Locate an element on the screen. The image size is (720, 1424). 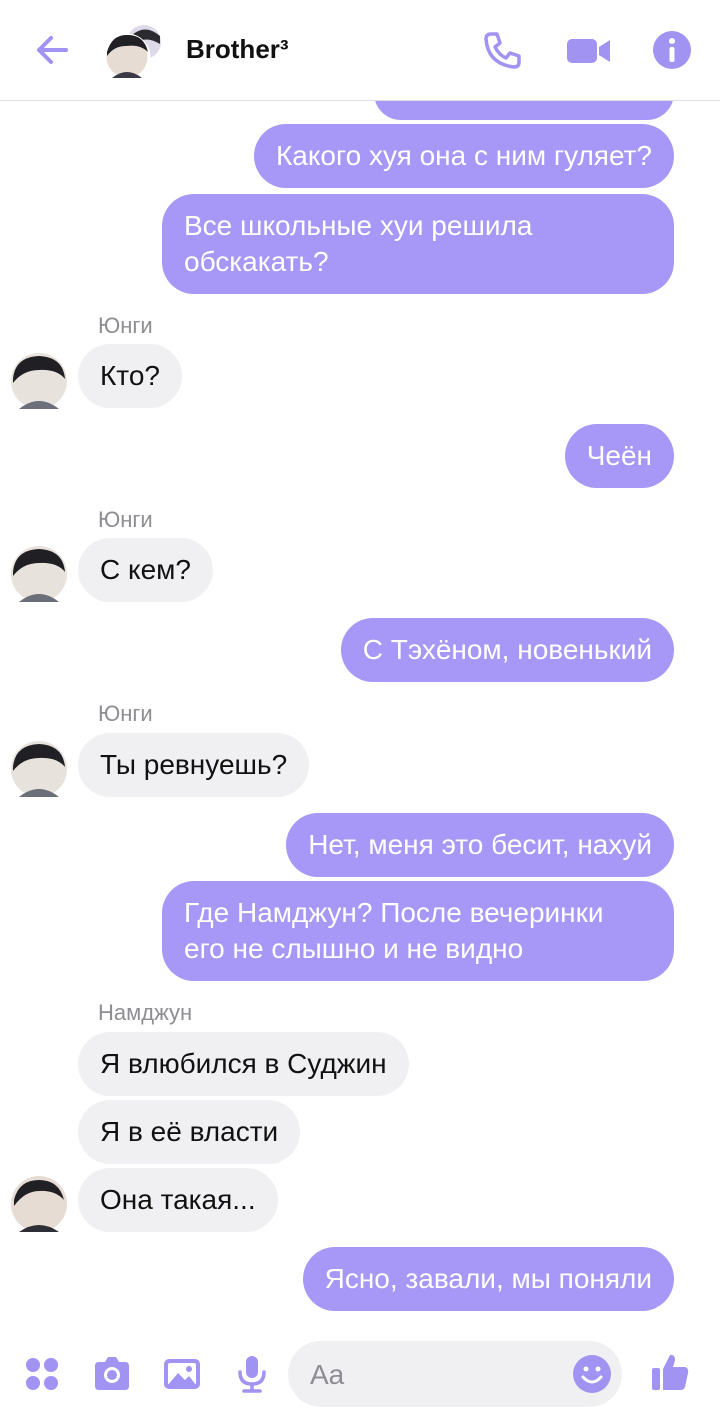
message-bubble-outgoing: Нет, меня это бесит, нахуй is located at coordinates (480, 845).